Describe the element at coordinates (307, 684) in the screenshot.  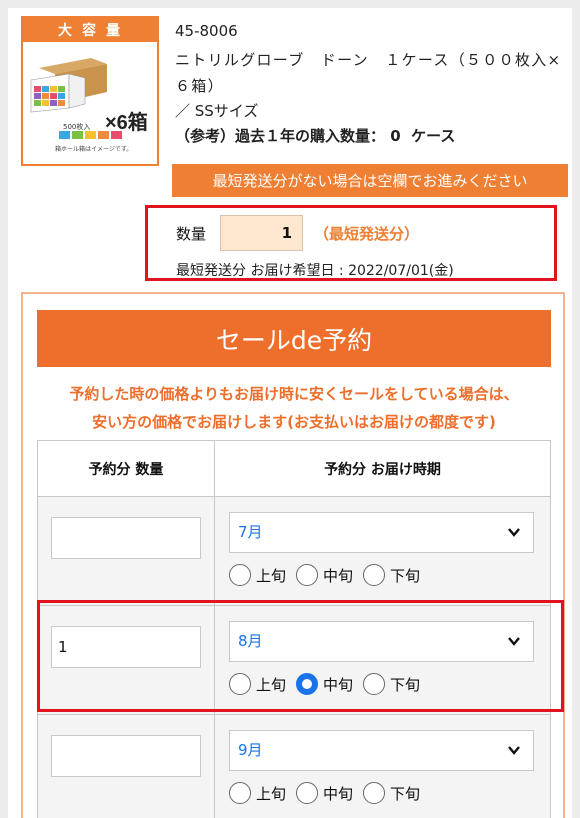
I see `radio-button-checked-icon` at that location.